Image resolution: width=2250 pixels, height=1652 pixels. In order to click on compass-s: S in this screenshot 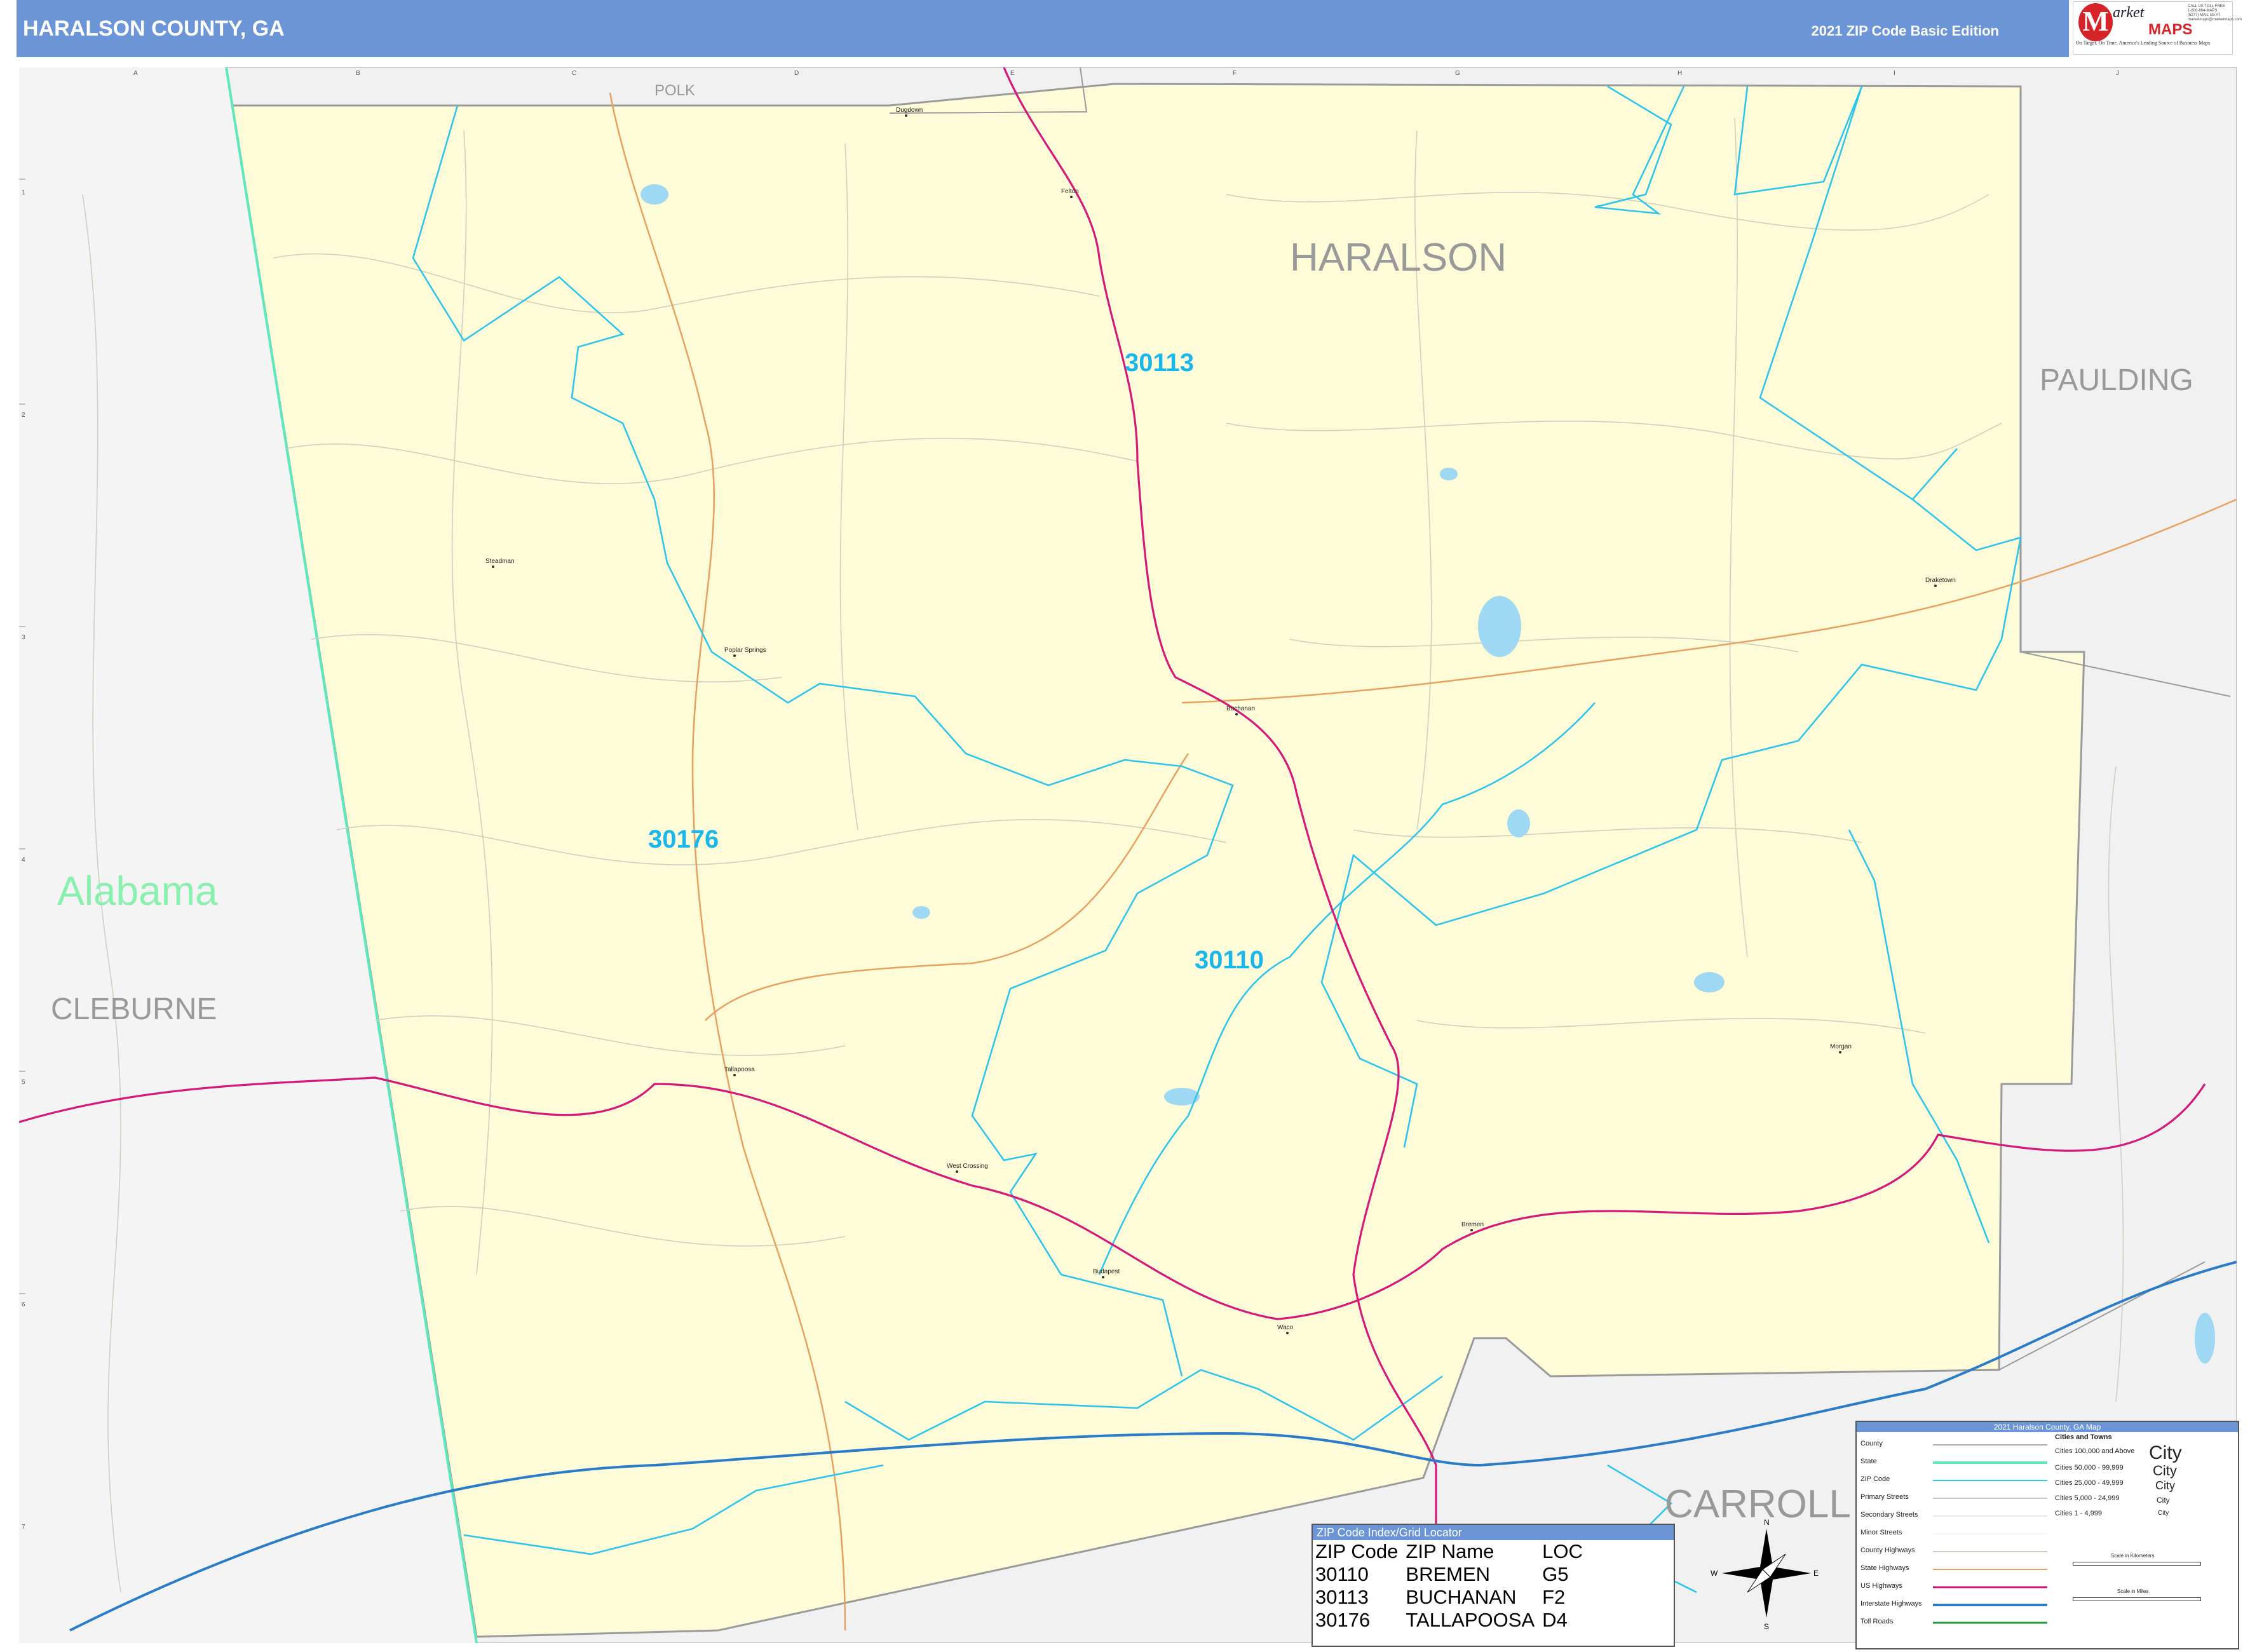, I will do `click(1766, 1627)`.